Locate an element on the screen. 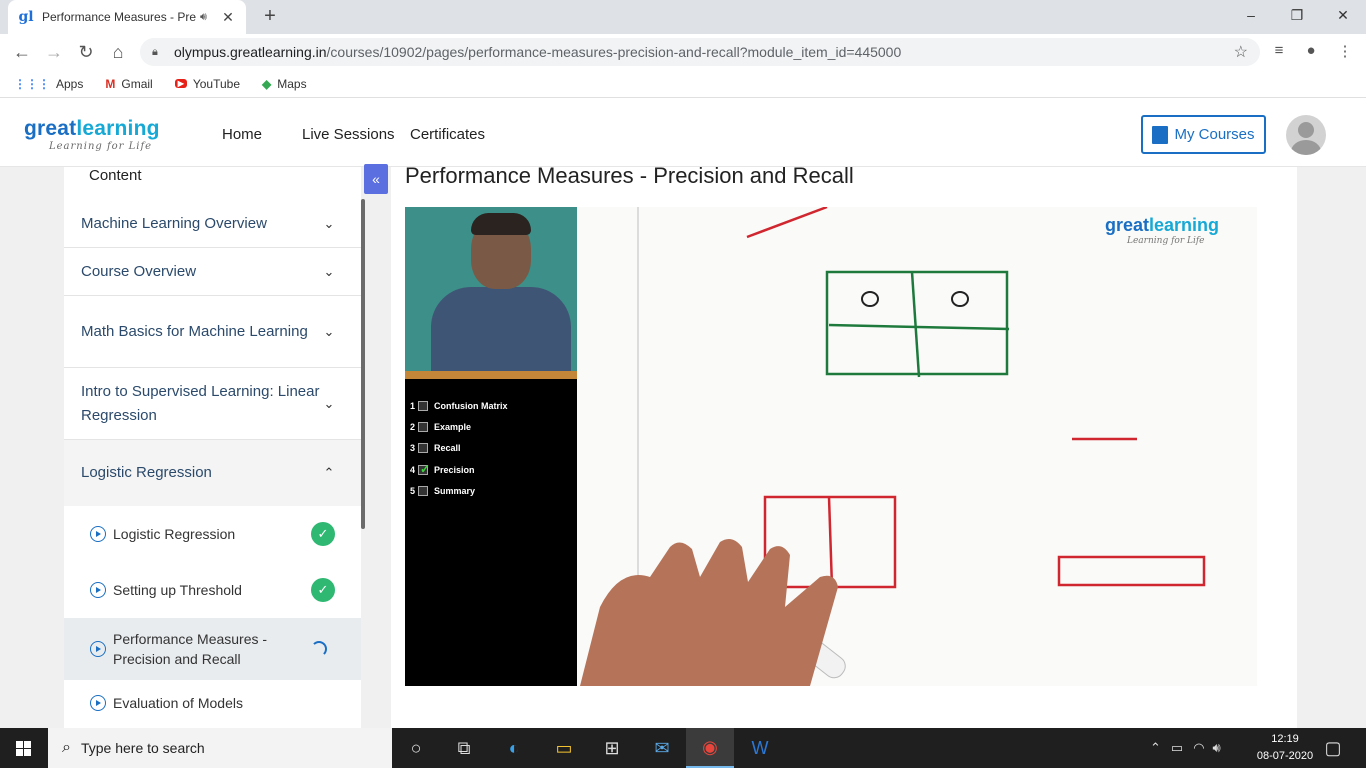  user-avatar is located at coordinates (1306, 135).